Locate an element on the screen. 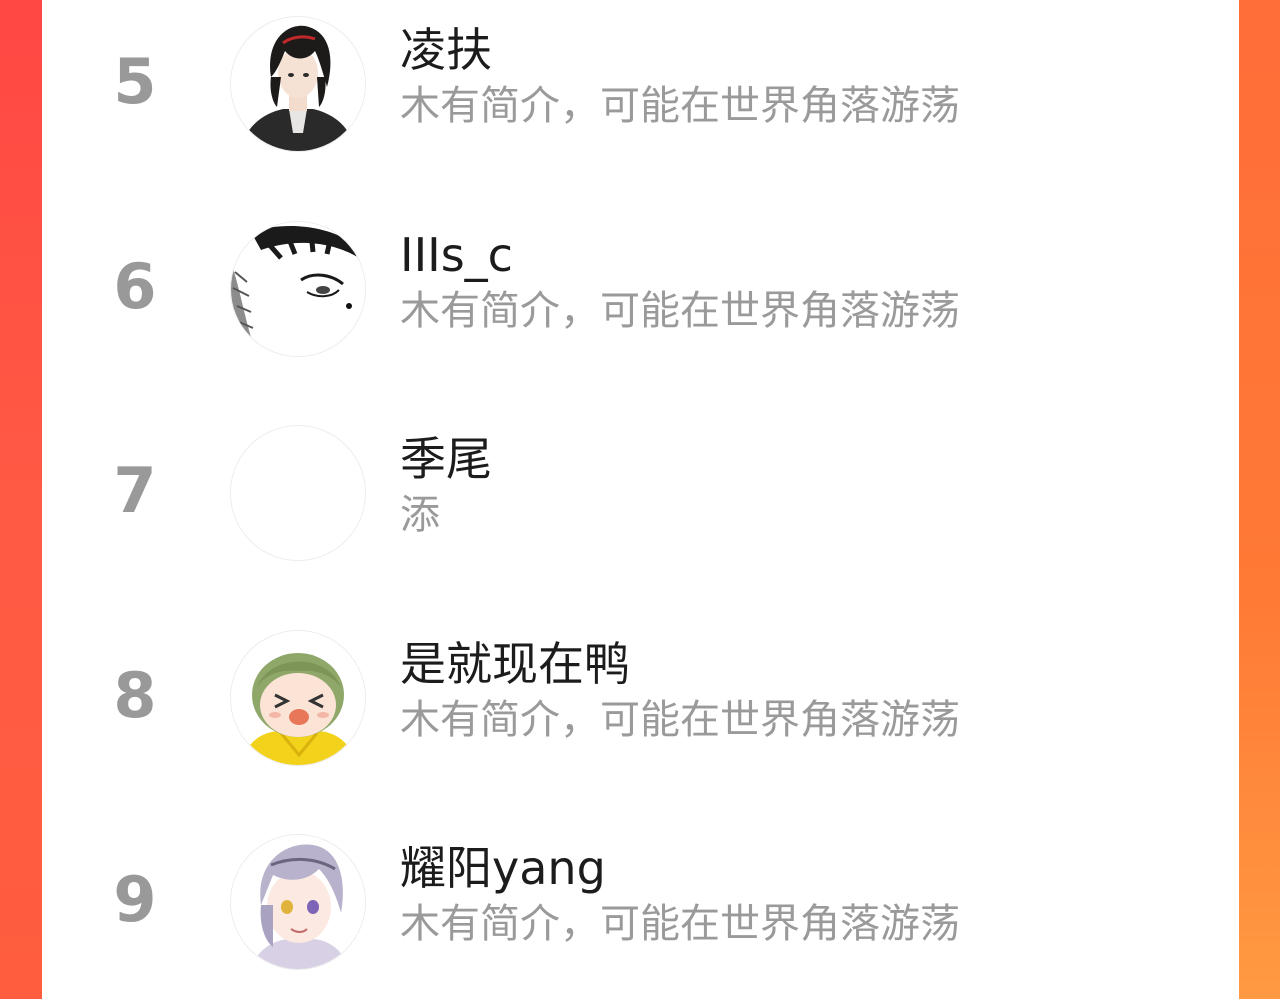  rank-number: 7 is located at coordinates (135, 490).